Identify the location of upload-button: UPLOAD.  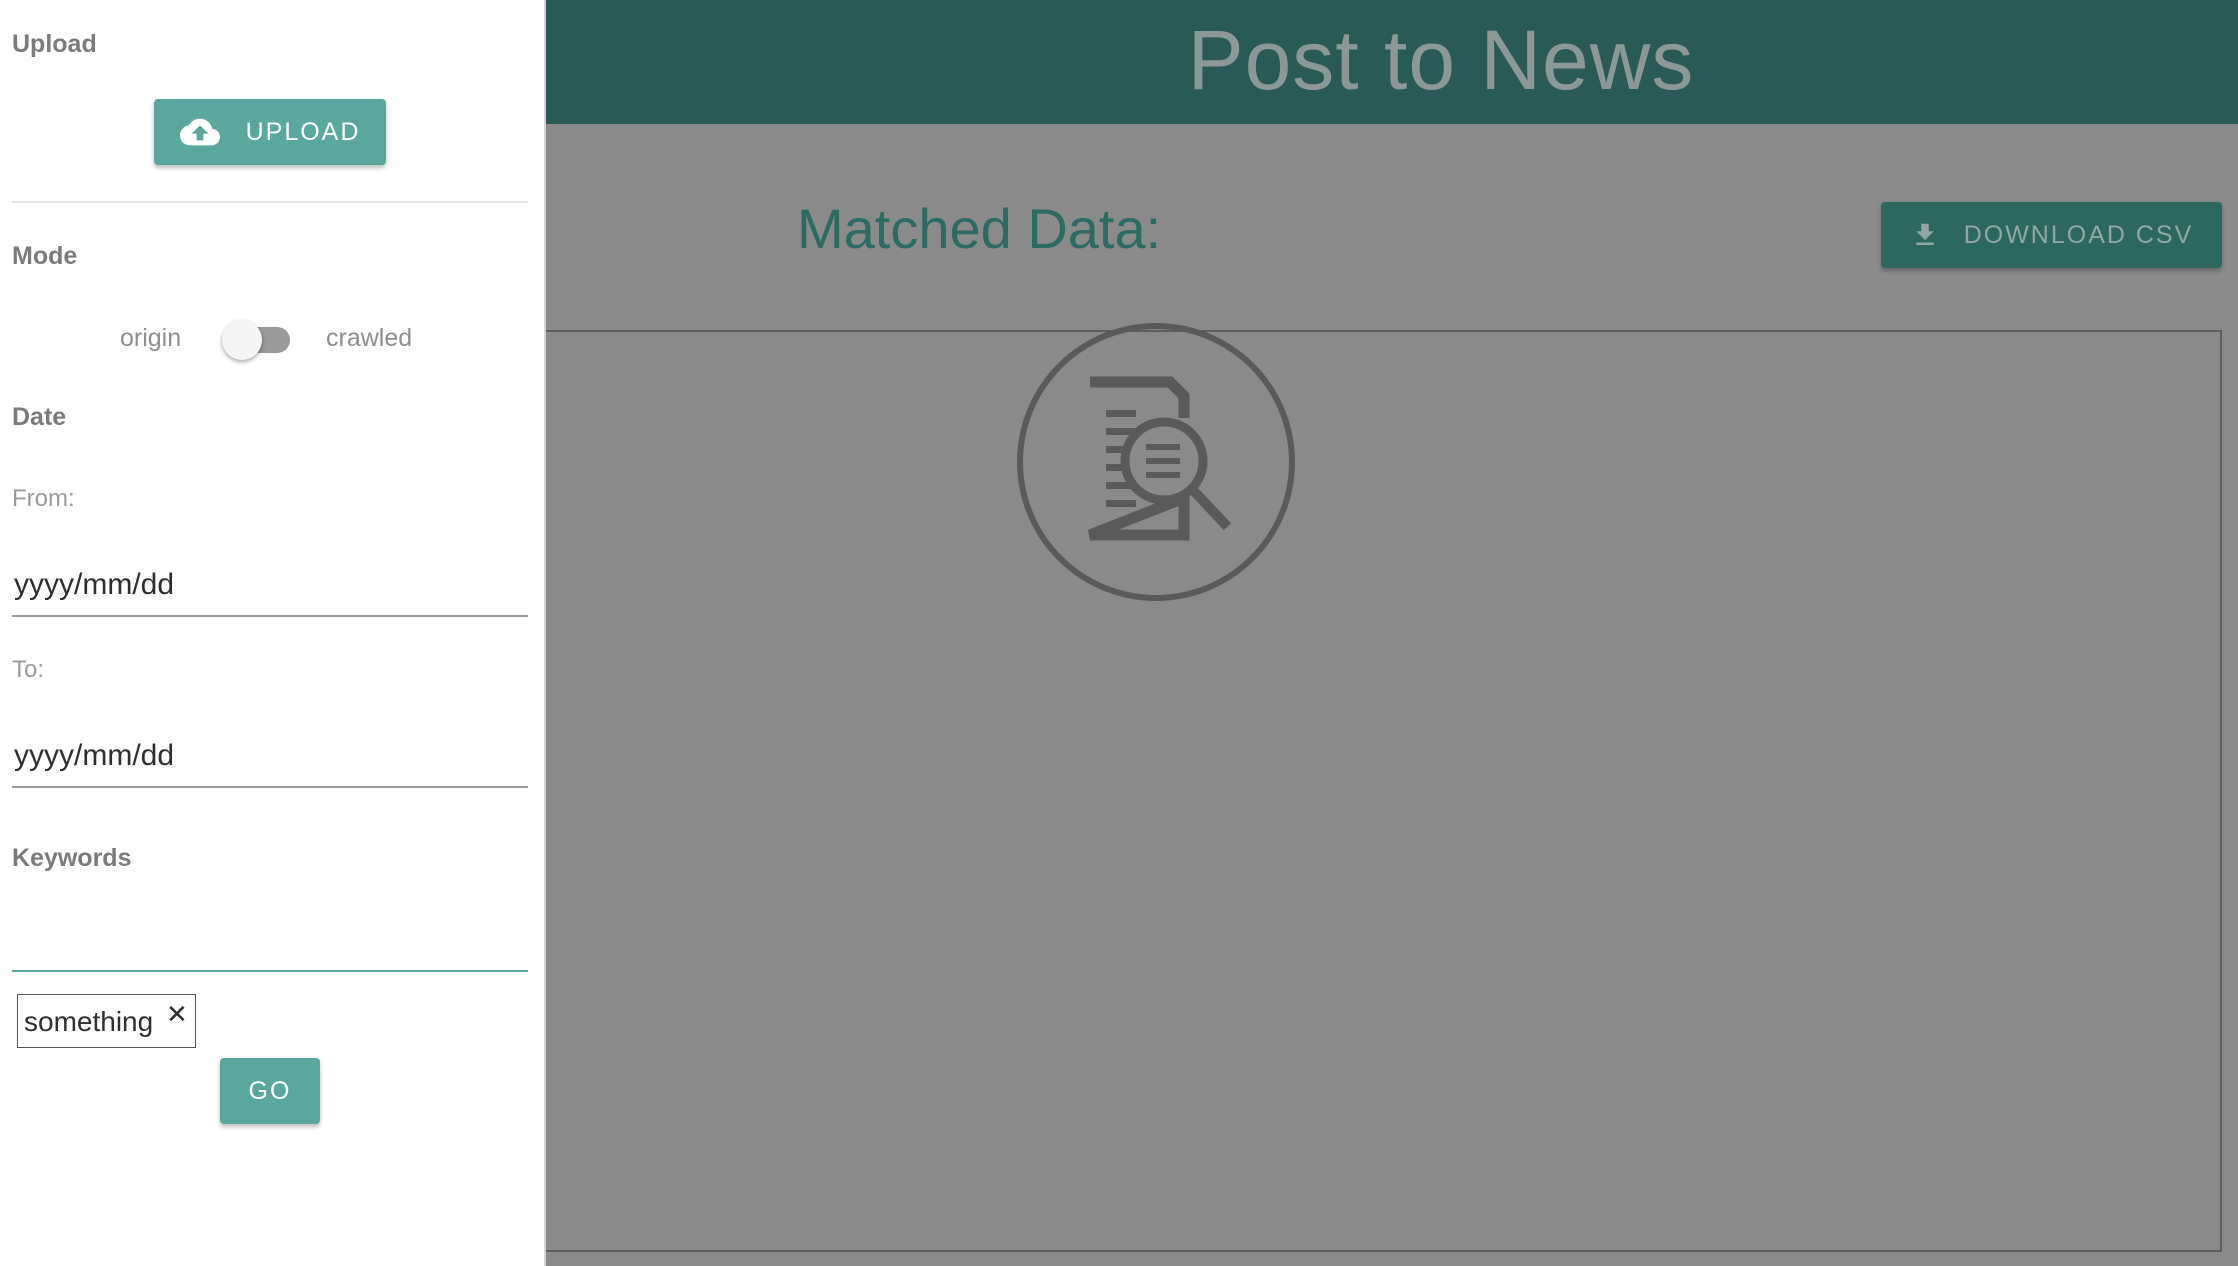
(270, 132).